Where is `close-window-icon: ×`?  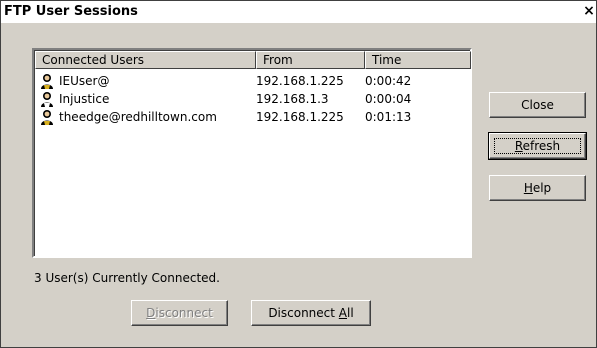 close-window-icon: × is located at coordinates (589, 11).